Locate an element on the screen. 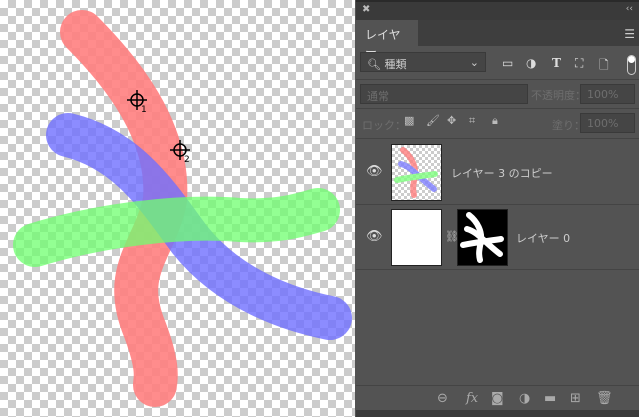 The height and width of the screenshot is (417, 639). lock-all-icon: 🔒︎ is located at coordinates (495, 121).